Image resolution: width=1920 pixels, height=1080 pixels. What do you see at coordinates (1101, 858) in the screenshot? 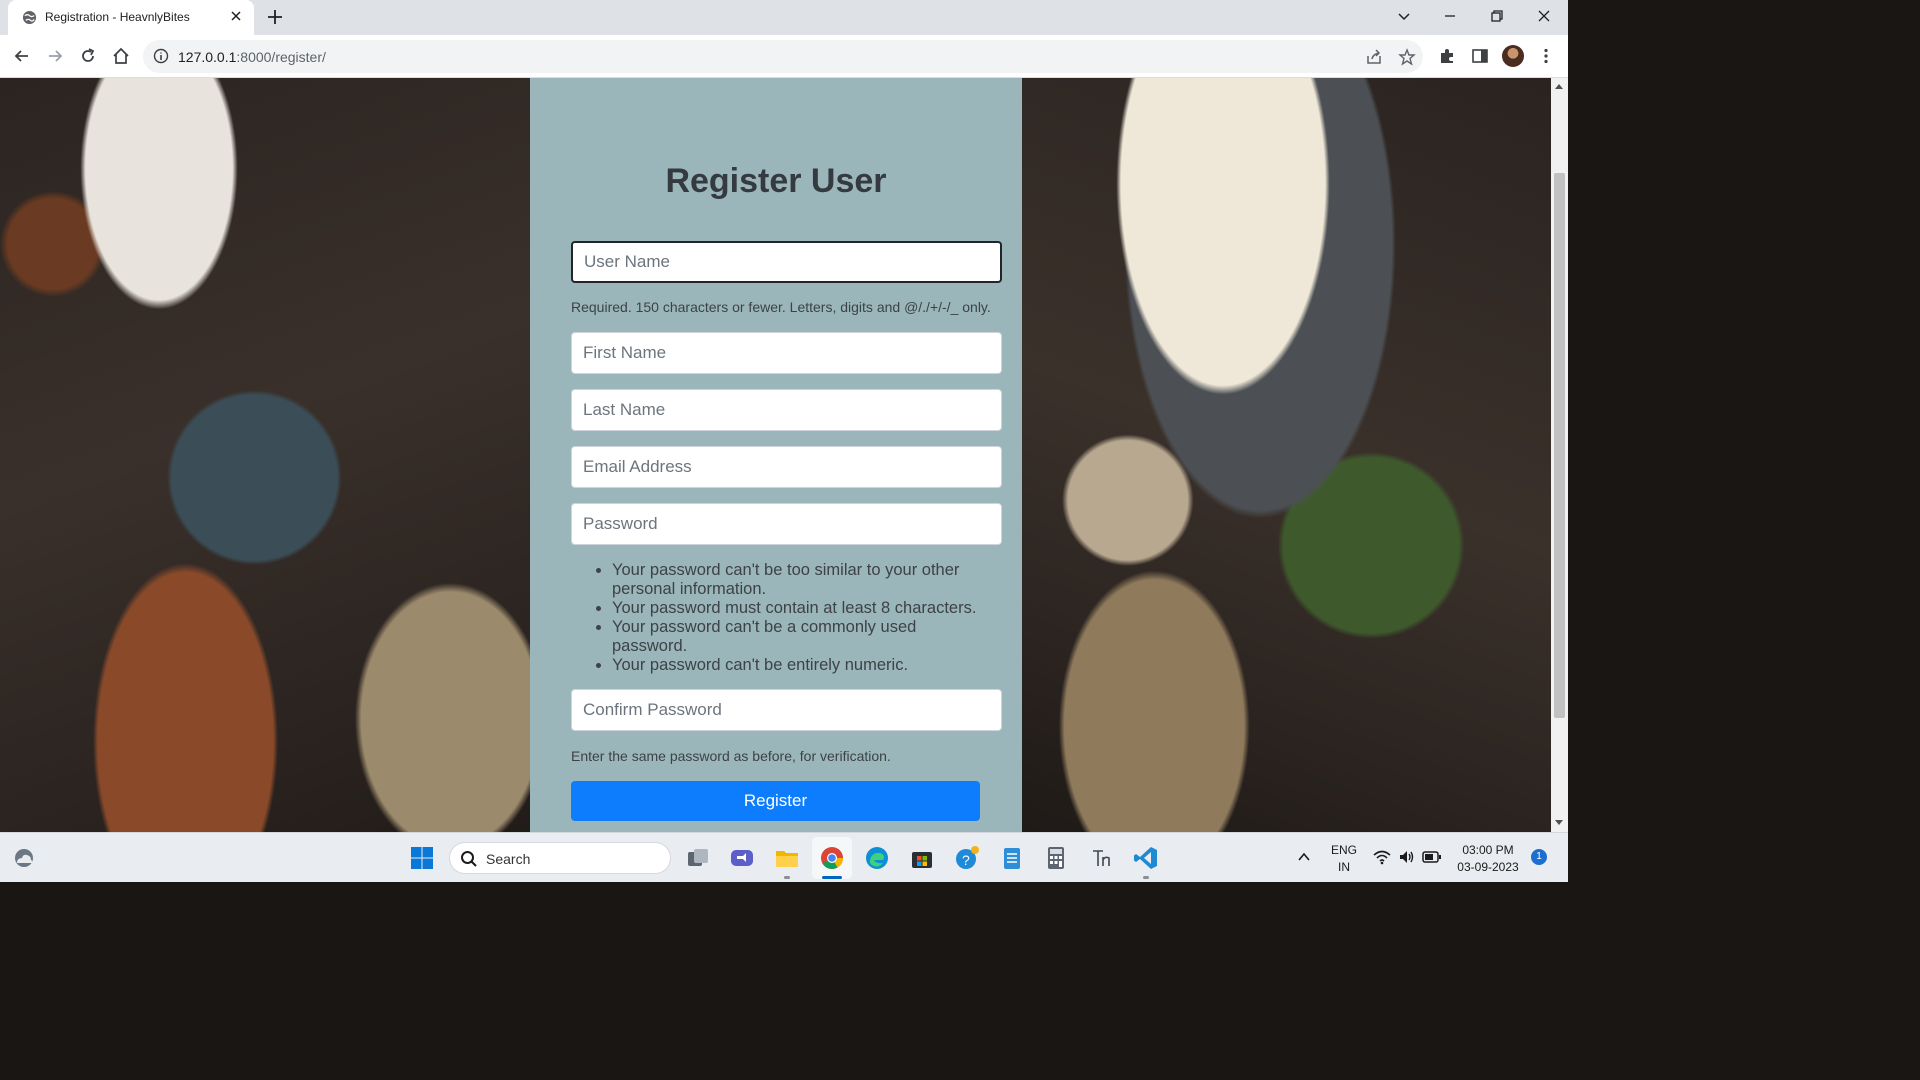
I see `text-app-icon` at bounding box center [1101, 858].